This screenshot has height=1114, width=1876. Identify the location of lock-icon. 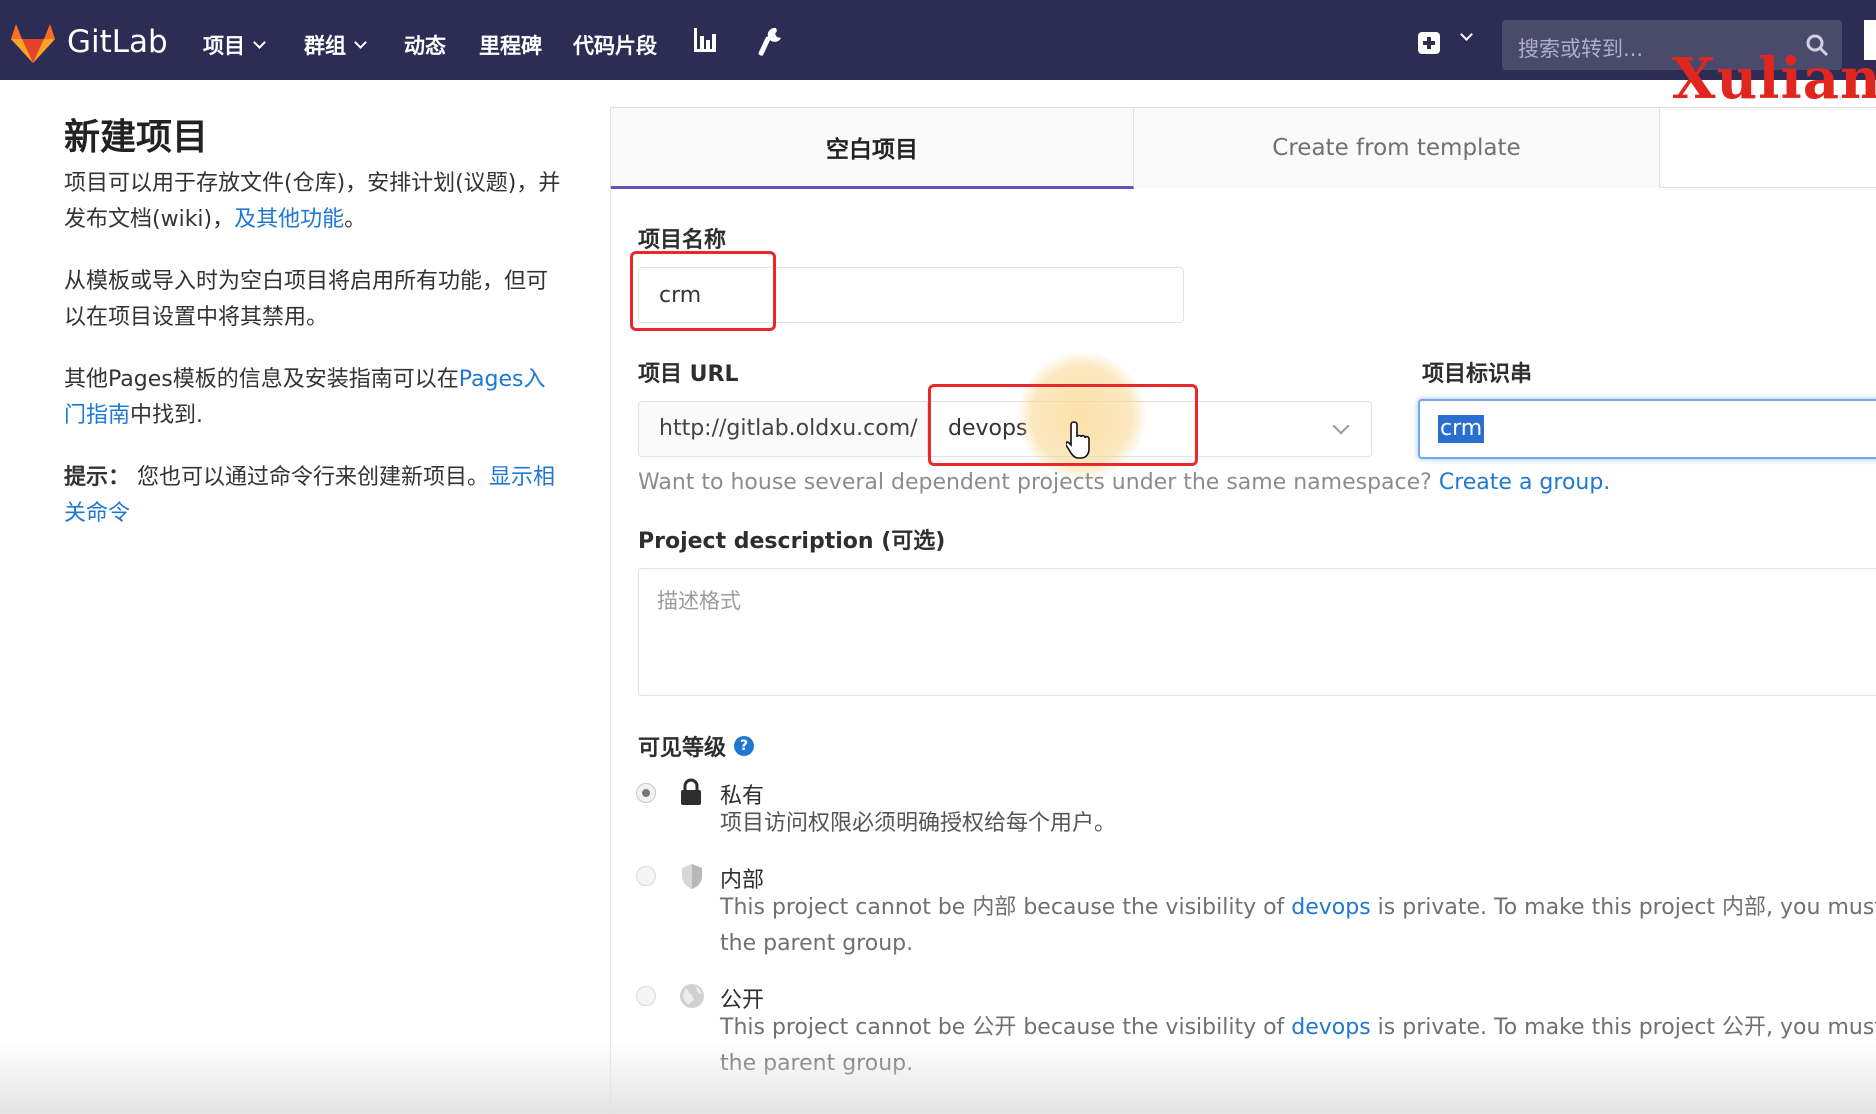
(691, 791).